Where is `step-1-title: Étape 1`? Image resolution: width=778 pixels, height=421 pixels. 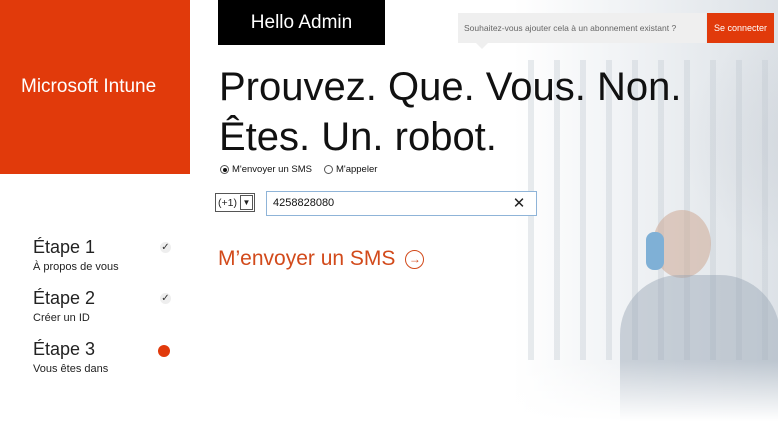 step-1-title: Étape 1 is located at coordinates (64, 247).